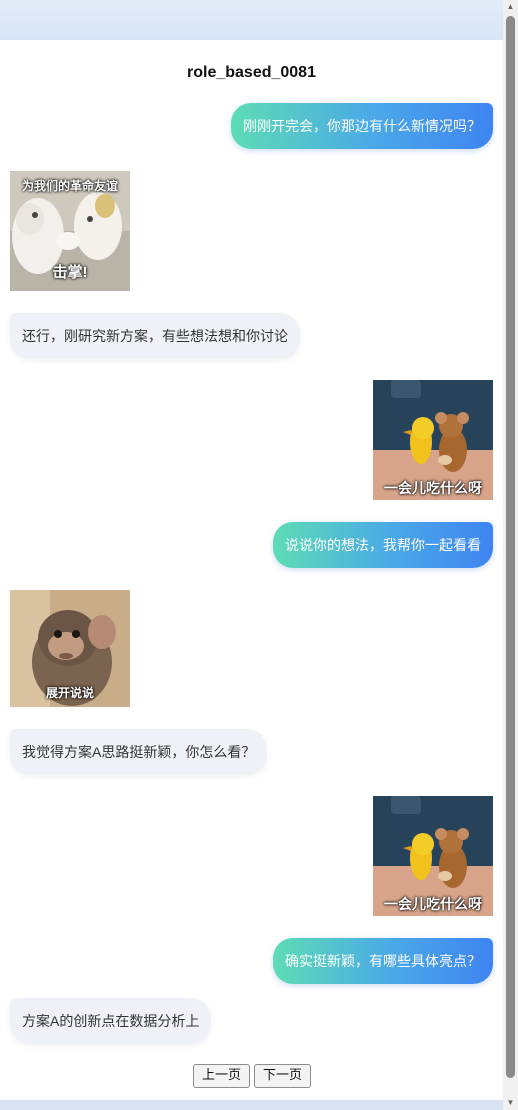  I want to click on scroll-up-arrow-icon: ▲, so click(510, 7).